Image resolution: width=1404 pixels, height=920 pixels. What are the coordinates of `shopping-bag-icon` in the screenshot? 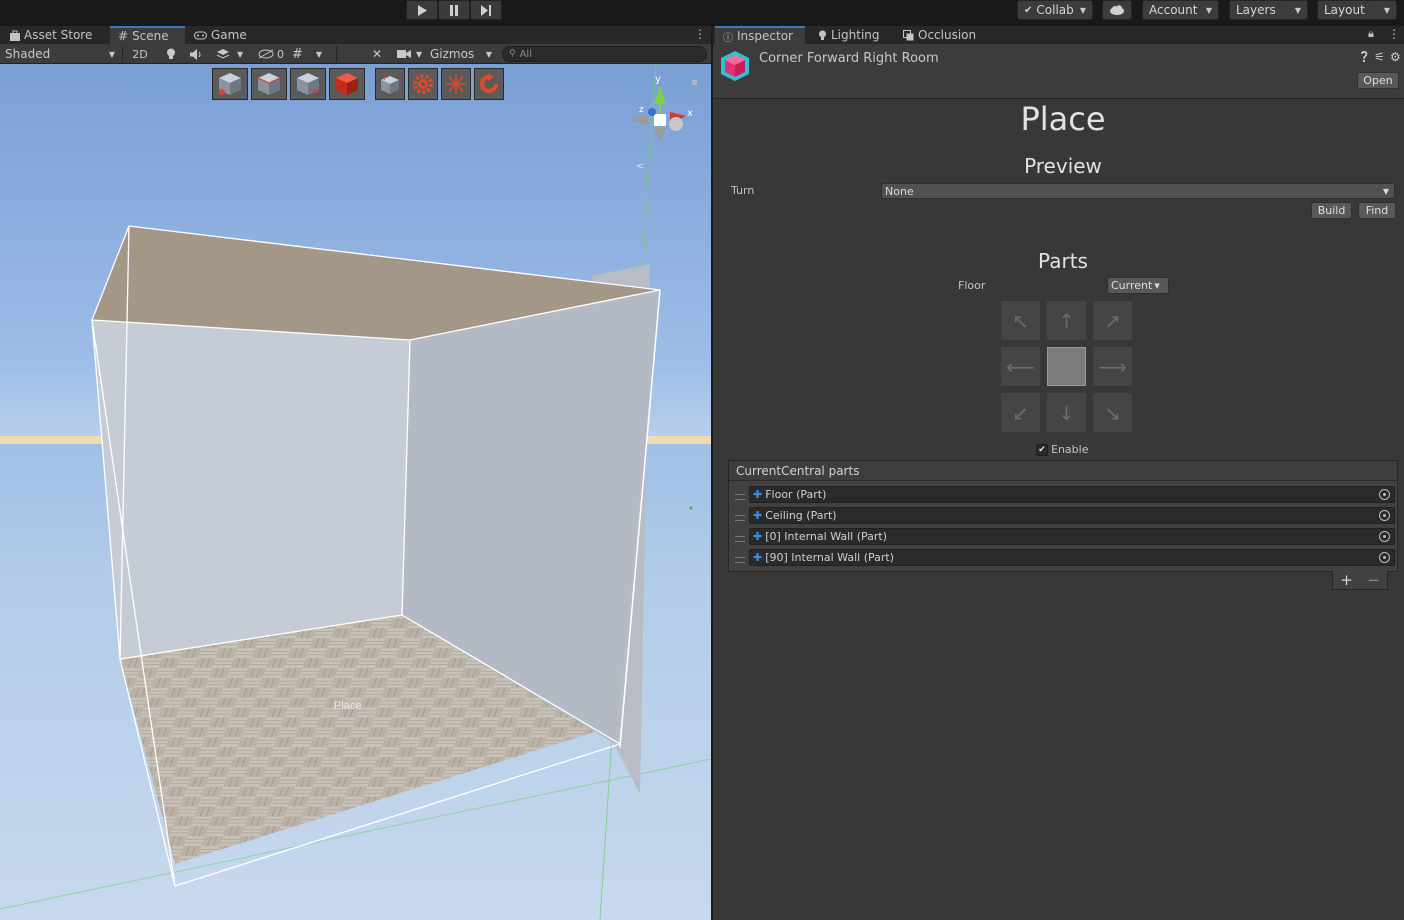 It's located at (15, 35).